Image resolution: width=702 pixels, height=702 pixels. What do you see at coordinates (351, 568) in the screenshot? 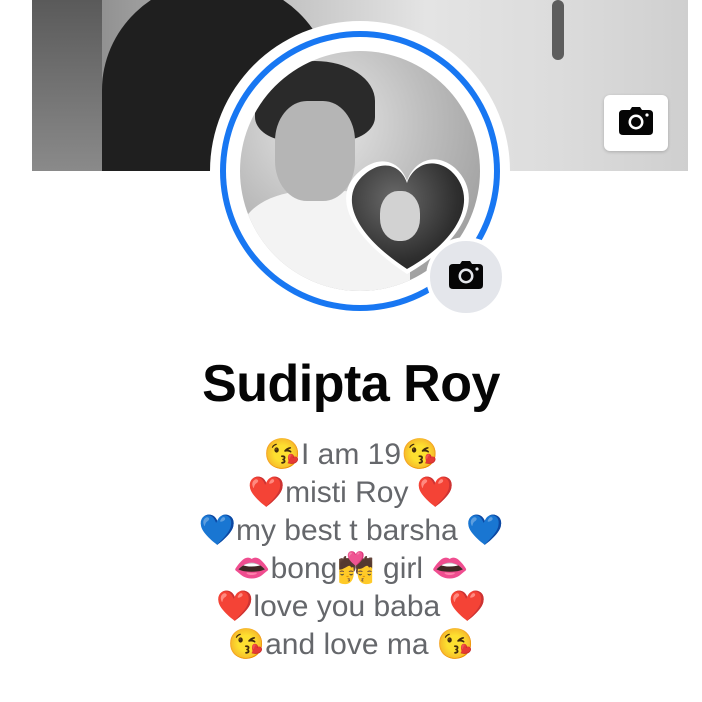
I see `bio-line: 👄bong💏 girl 👄` at bounding box center [351, 568].